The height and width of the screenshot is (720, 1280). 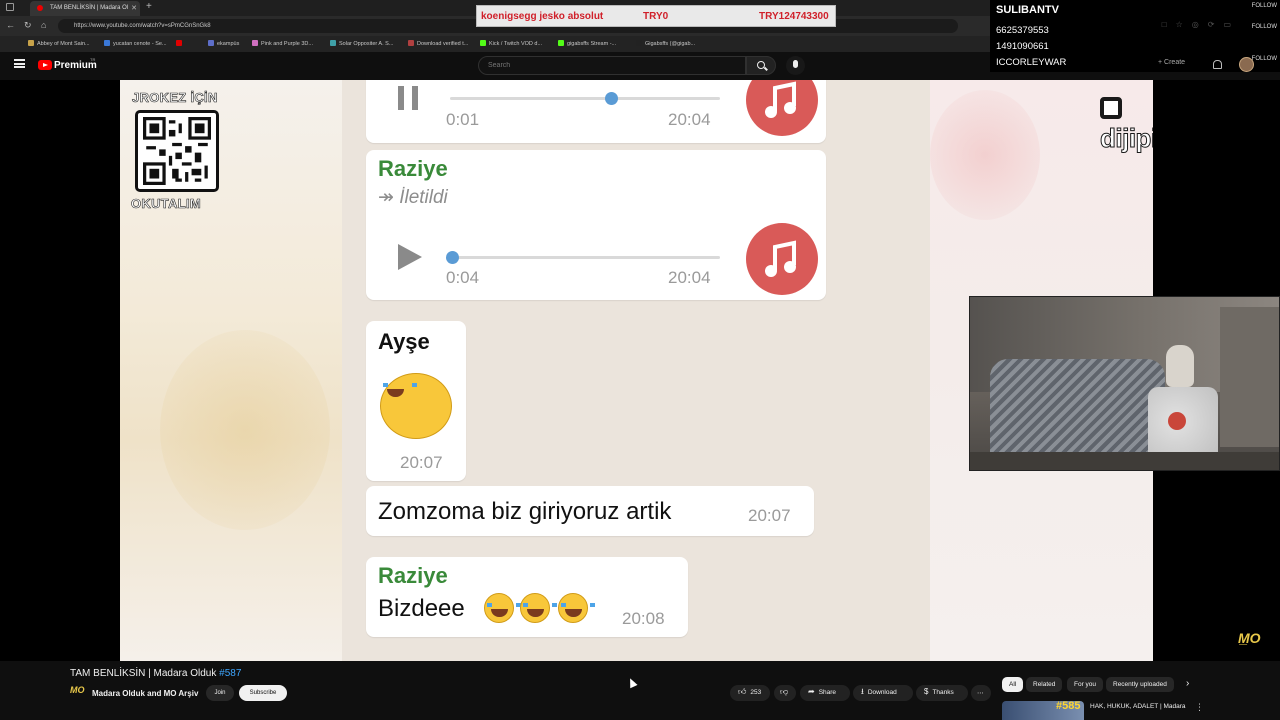 I want to click on ticker-price: TRY0, so click(x=656, y=16).